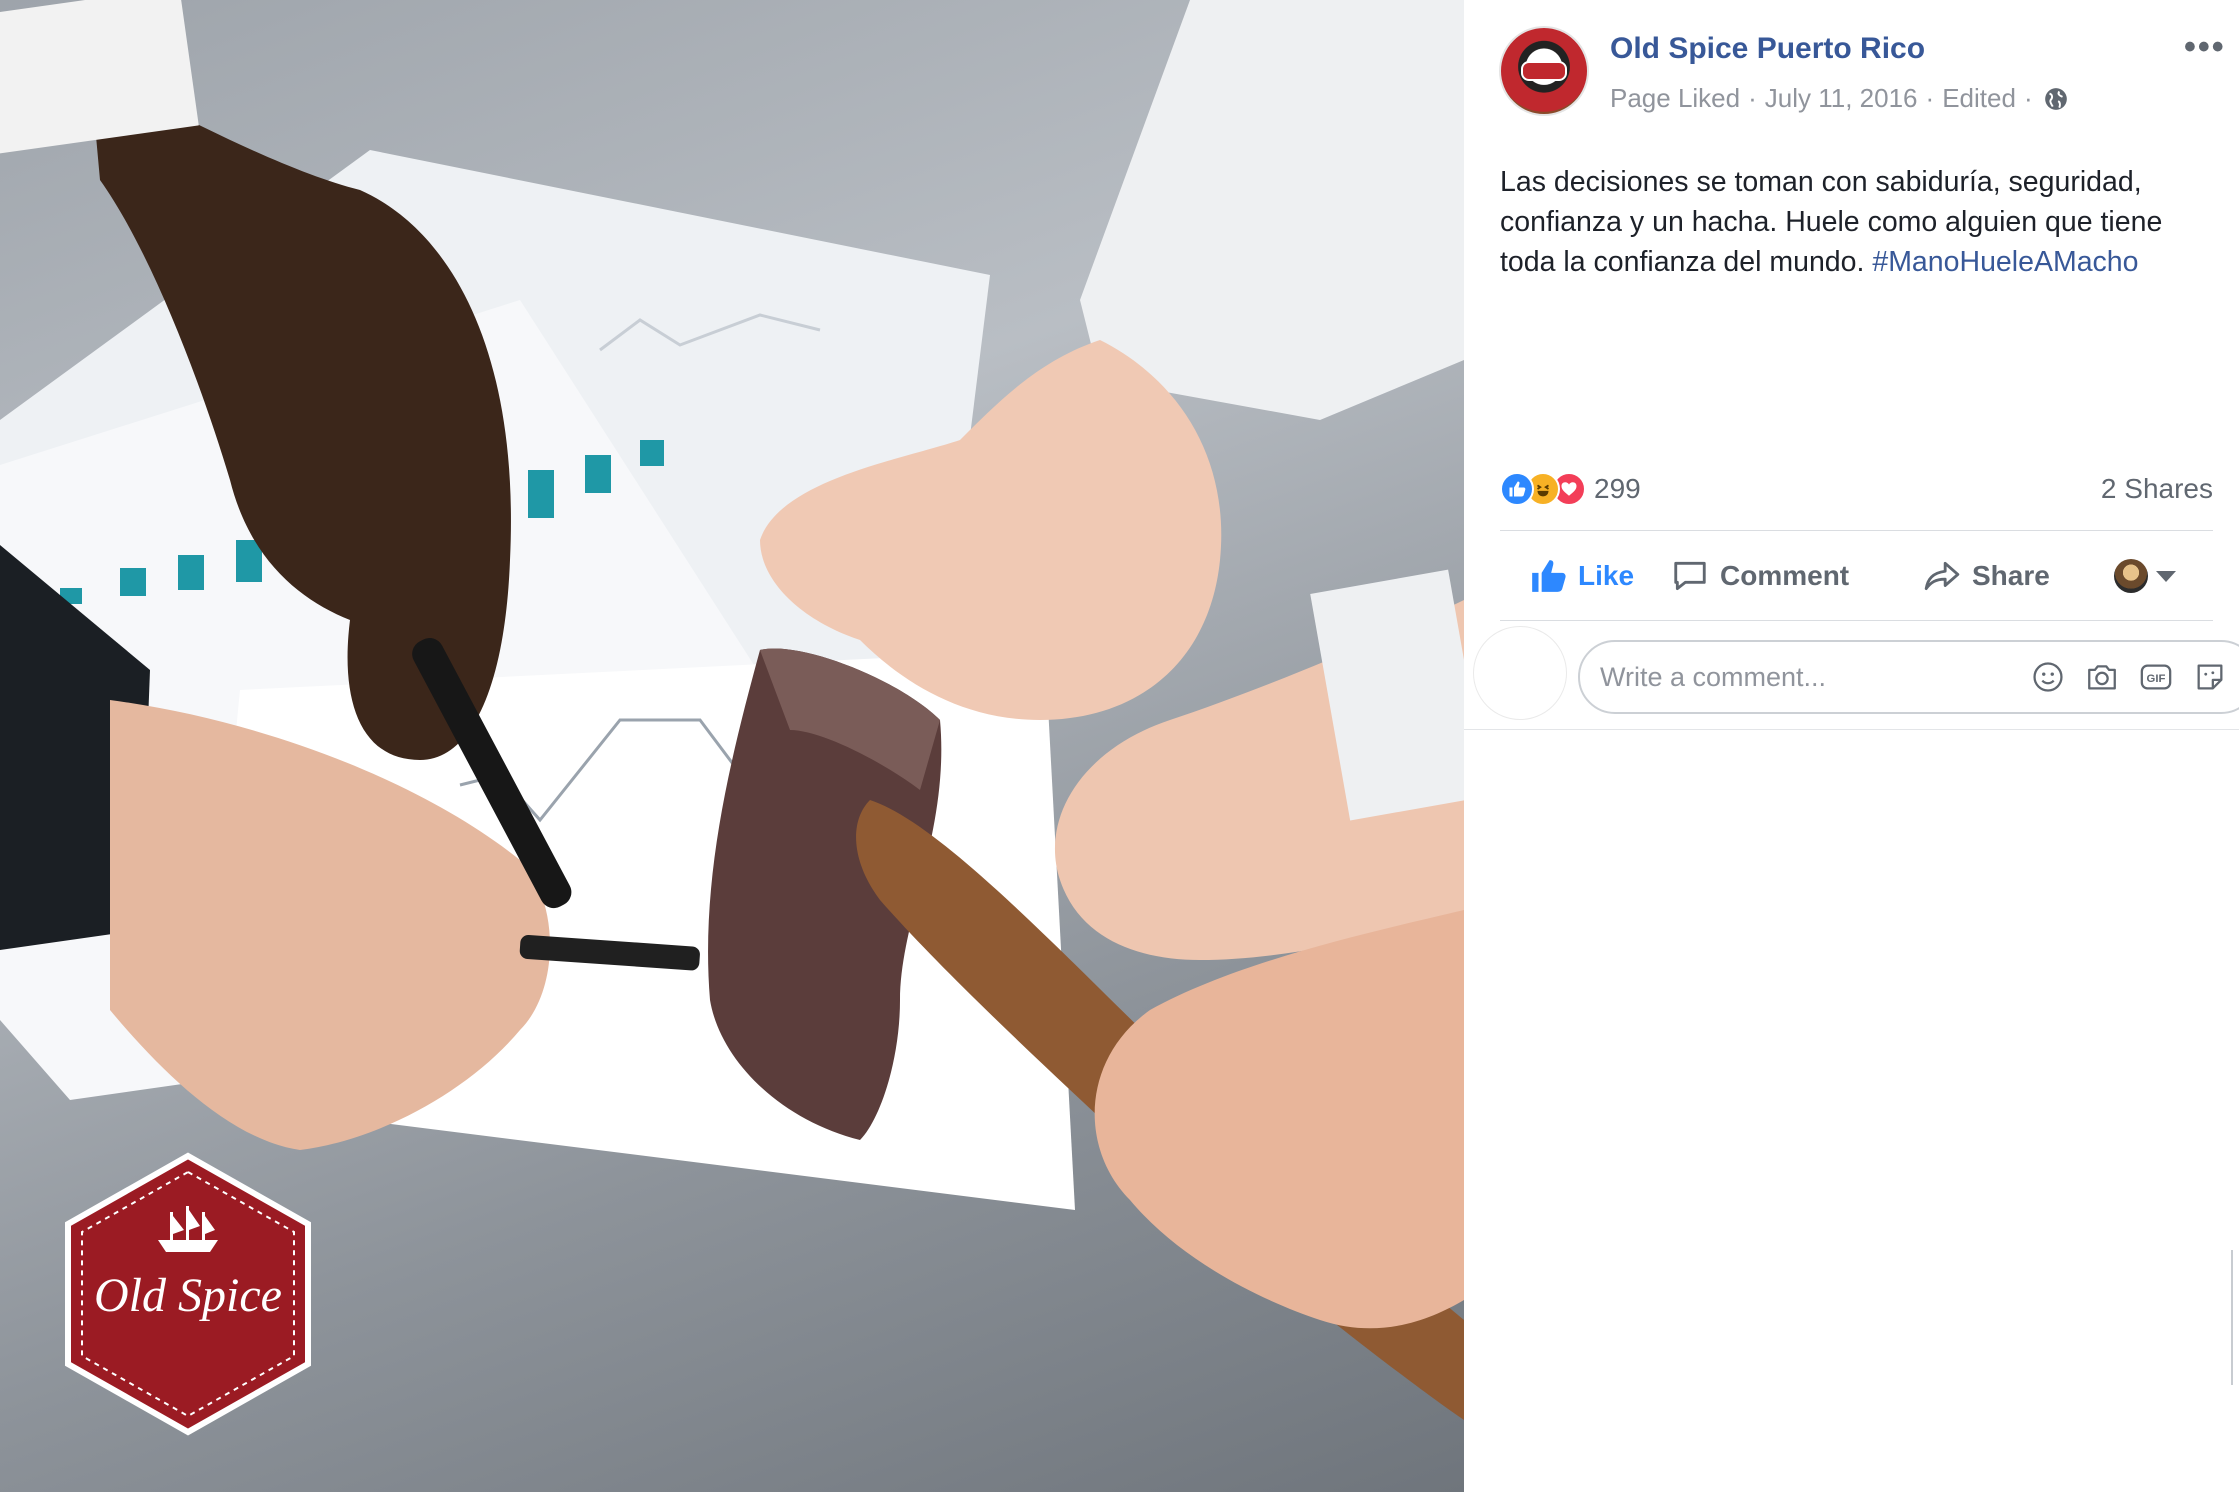  What do you see at coordinates (1606, 575) in the screenshot?
I see `like-label: Like` at bounding box center [1606, 575].